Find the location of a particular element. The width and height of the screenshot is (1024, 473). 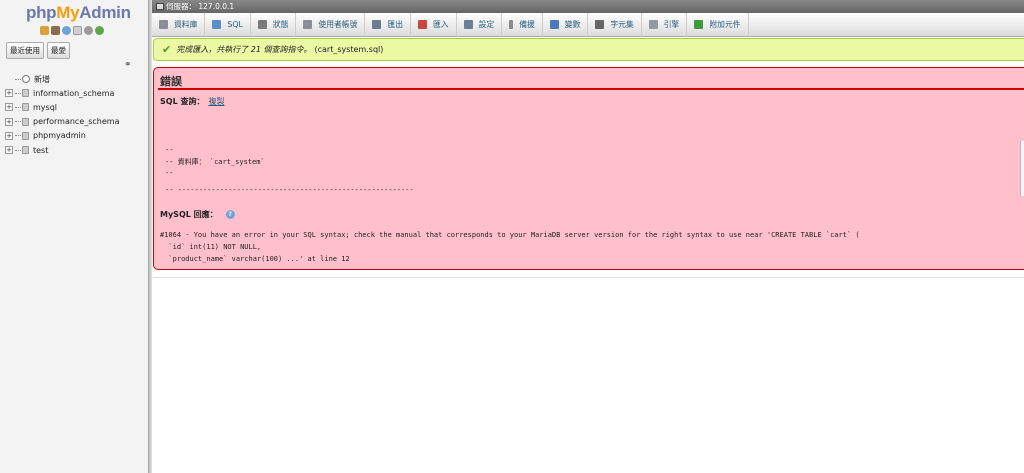

import-icon is located at coordinates (422, 24).